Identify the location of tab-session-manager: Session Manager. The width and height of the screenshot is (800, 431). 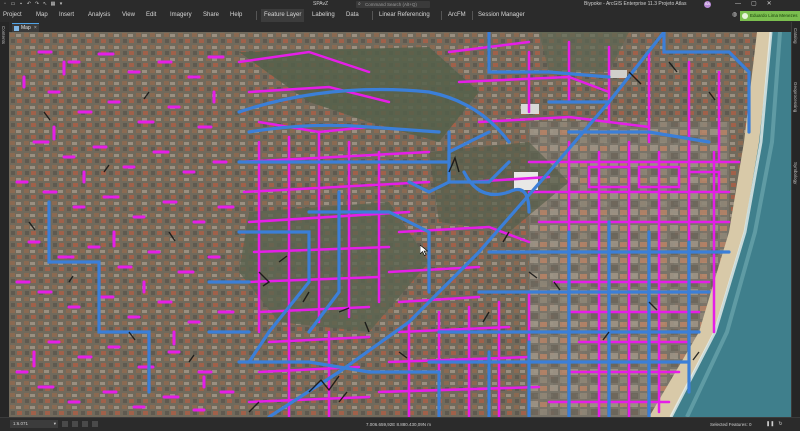
(501, 15).